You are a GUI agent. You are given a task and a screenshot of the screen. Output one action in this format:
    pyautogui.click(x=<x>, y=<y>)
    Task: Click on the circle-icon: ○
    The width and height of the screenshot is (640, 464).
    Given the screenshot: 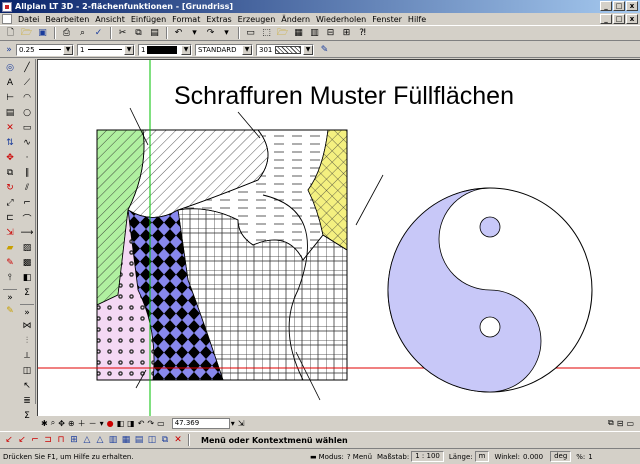 What is the action you would take?
    pyautogui.click(x=27, y=113)
    